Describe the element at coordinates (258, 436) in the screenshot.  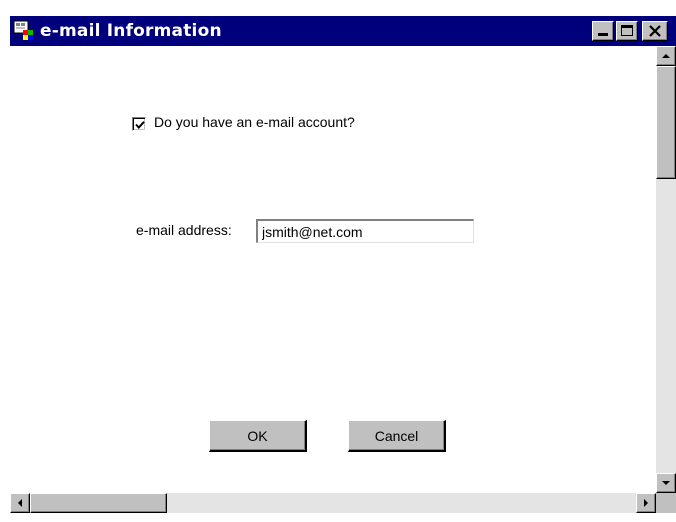
I see `ok-button: OK` at that location.